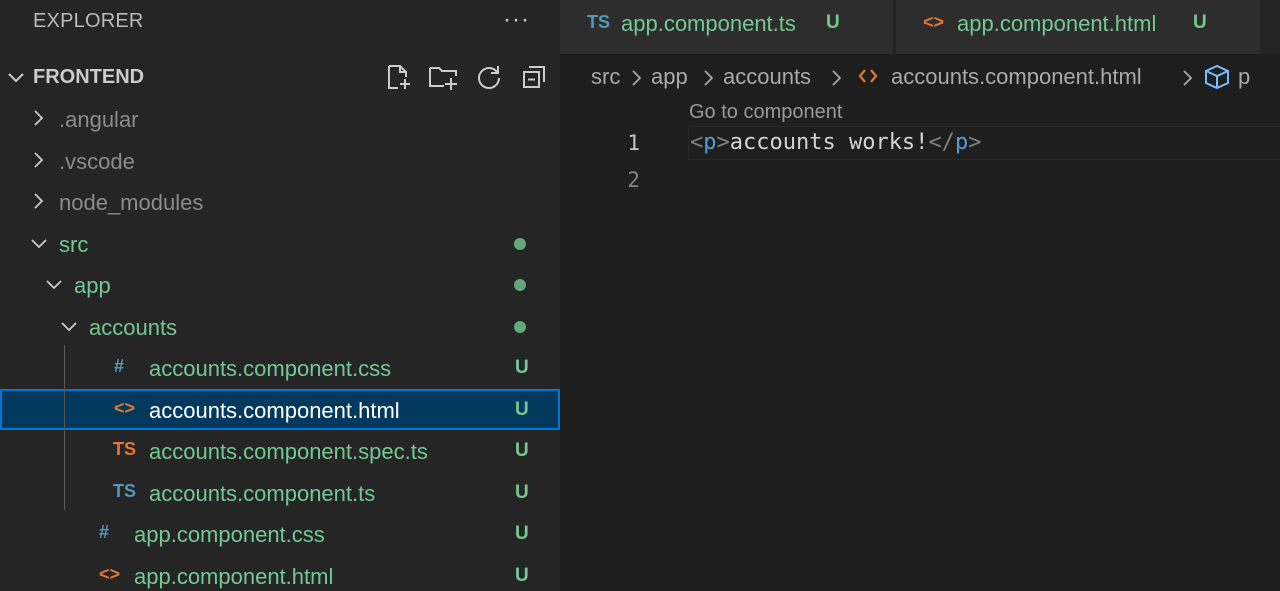 This screenshot has height=591, width=1280. I want to click on tree-item-label: node_modules, so click(131, 202).